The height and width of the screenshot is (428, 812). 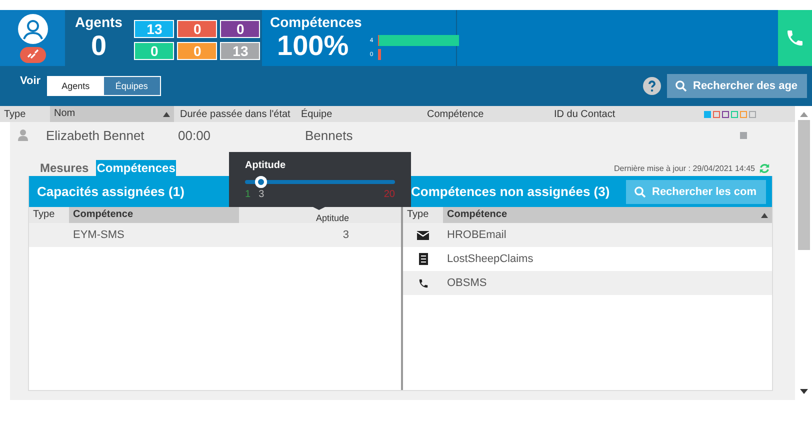 I want to click on scroll-down-icon, so click(x=804, y=391).